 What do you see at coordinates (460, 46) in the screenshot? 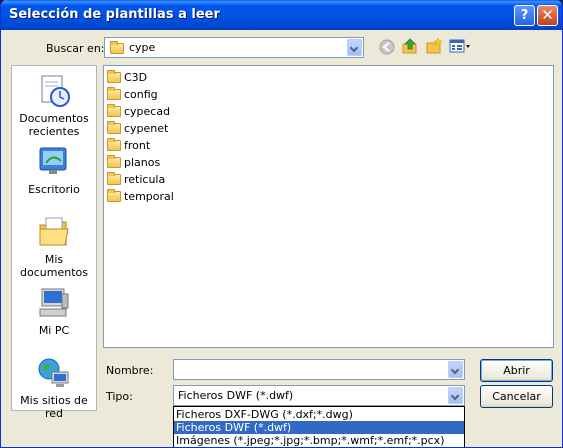
I see `views-menu-icon` at bounding box center [460, 46].